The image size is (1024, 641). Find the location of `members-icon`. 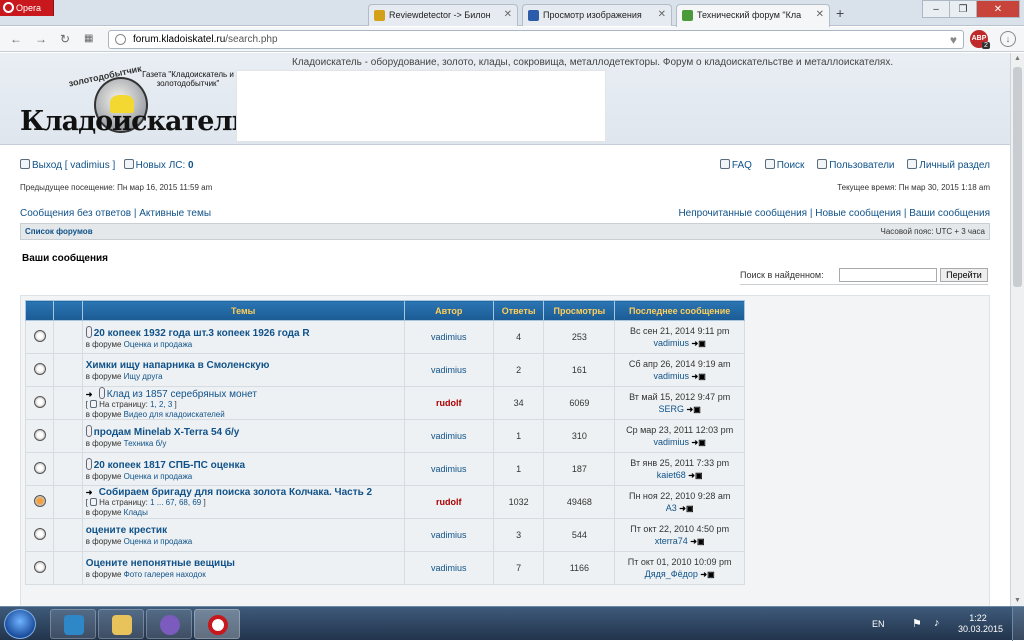

members-icon is located at coordinates (822, 164).